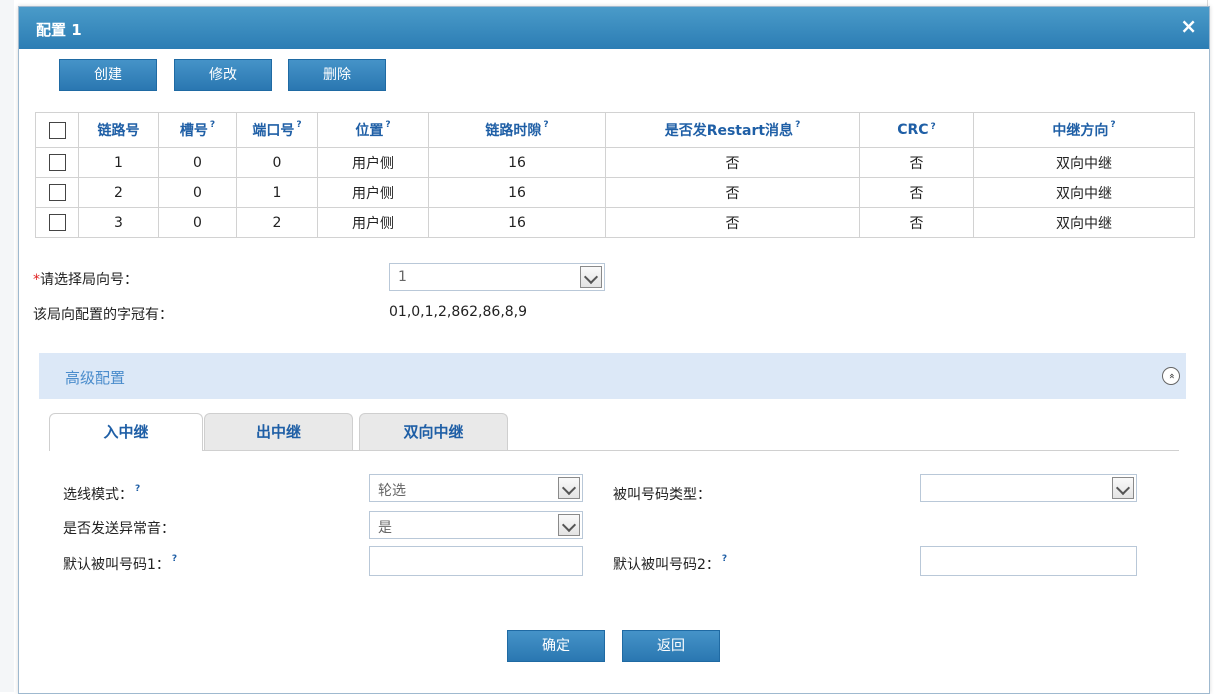 The image size is (1232, 694). What do you see at coordinates (402, 277) in the screenshot?
I see `direction-select-value: 1` at bounding box center [402, 277].